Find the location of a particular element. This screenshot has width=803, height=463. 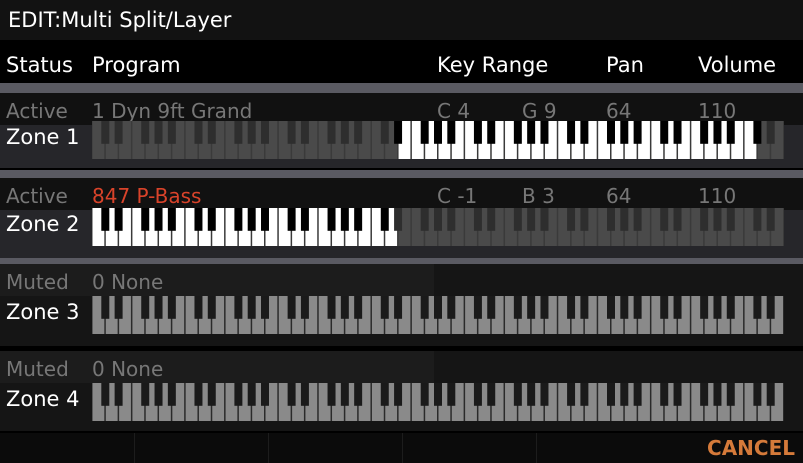

zone-key-hi: G 9 is located at coordinates (539, 111).